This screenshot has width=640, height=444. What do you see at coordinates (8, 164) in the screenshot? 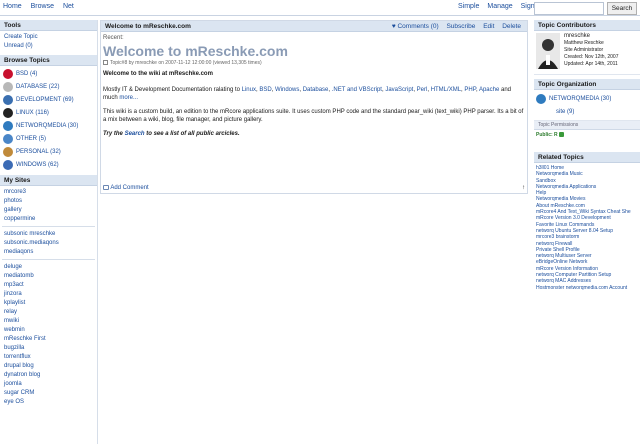
I see `windows-icon` at bounding box center [8, 164].